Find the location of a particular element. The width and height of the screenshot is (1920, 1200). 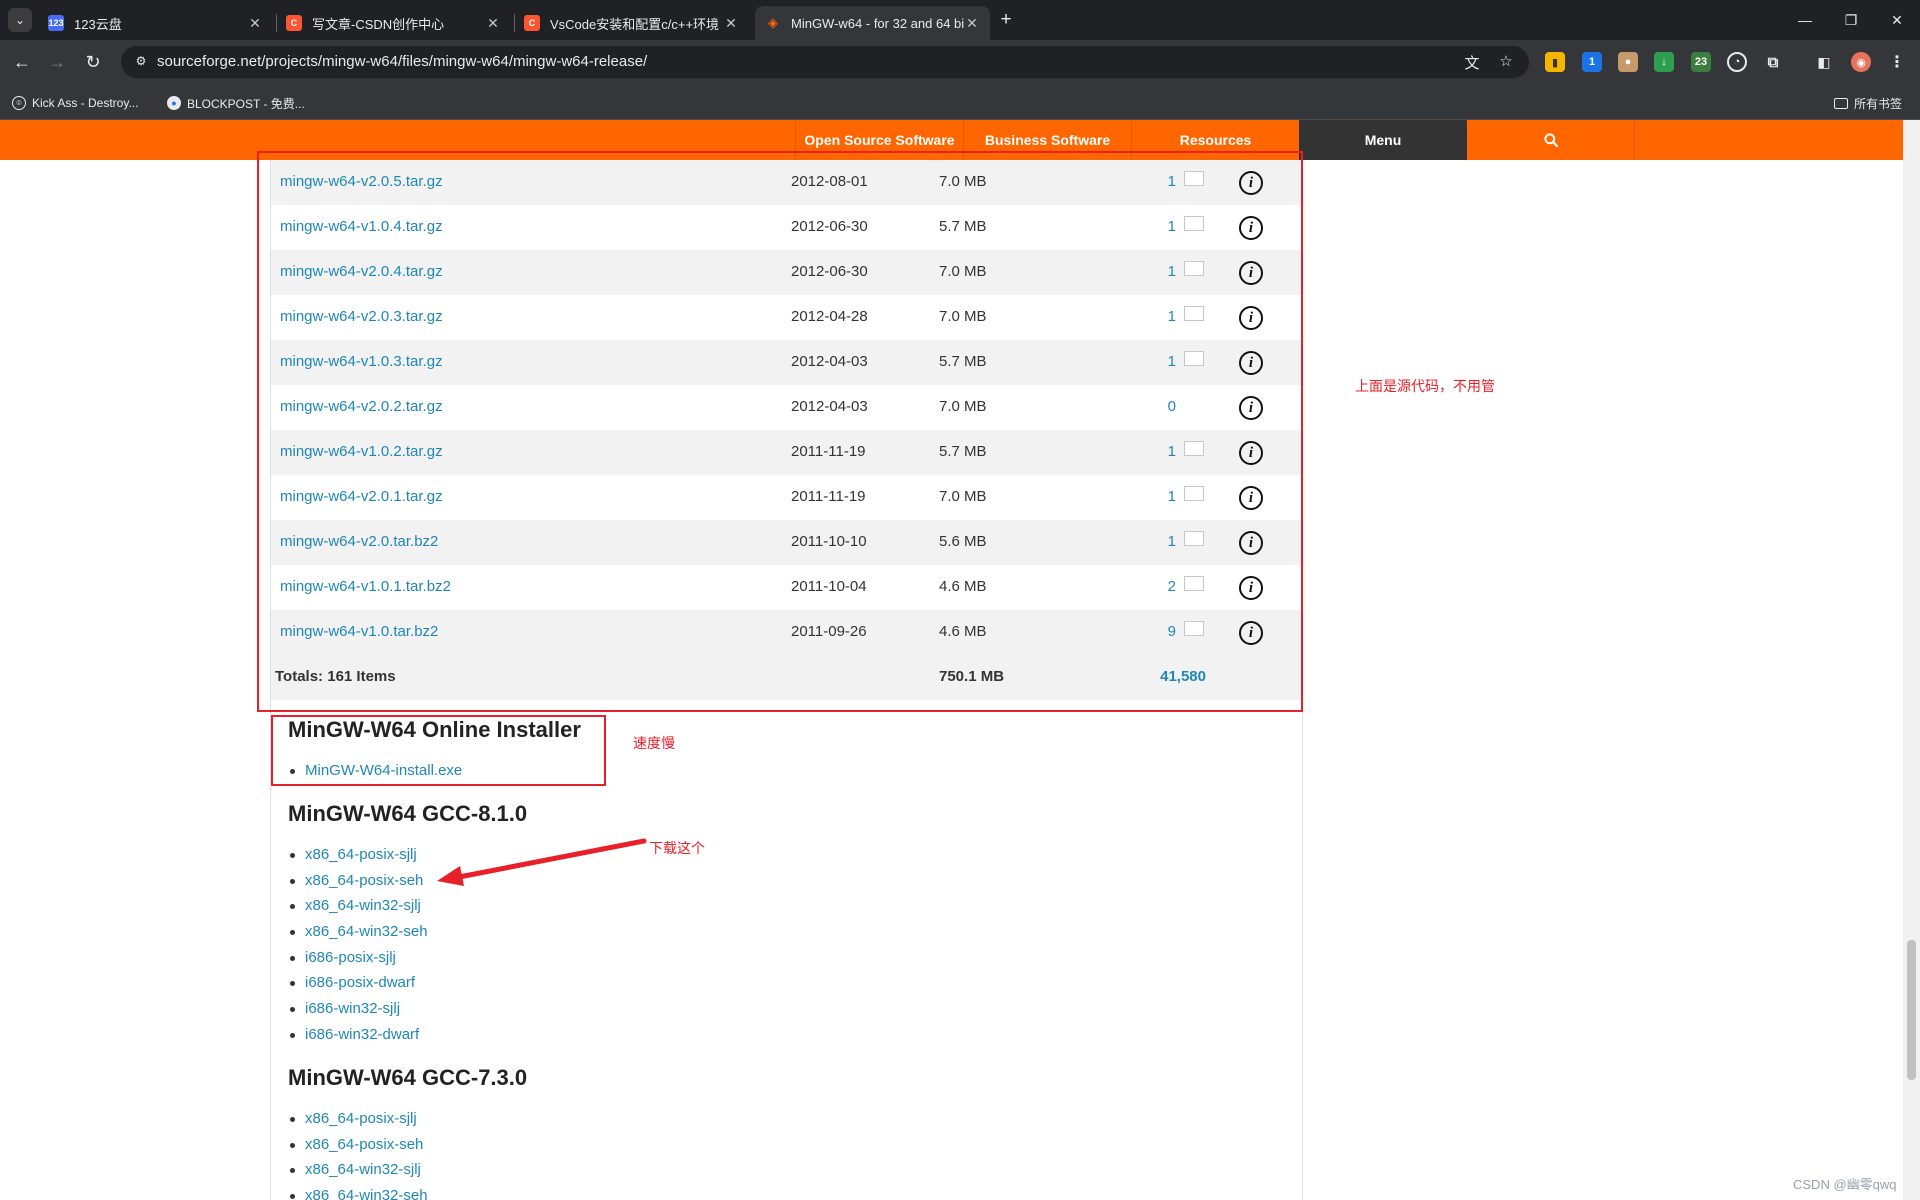

reload-button: ↻ is located at coordinates (93, 62).